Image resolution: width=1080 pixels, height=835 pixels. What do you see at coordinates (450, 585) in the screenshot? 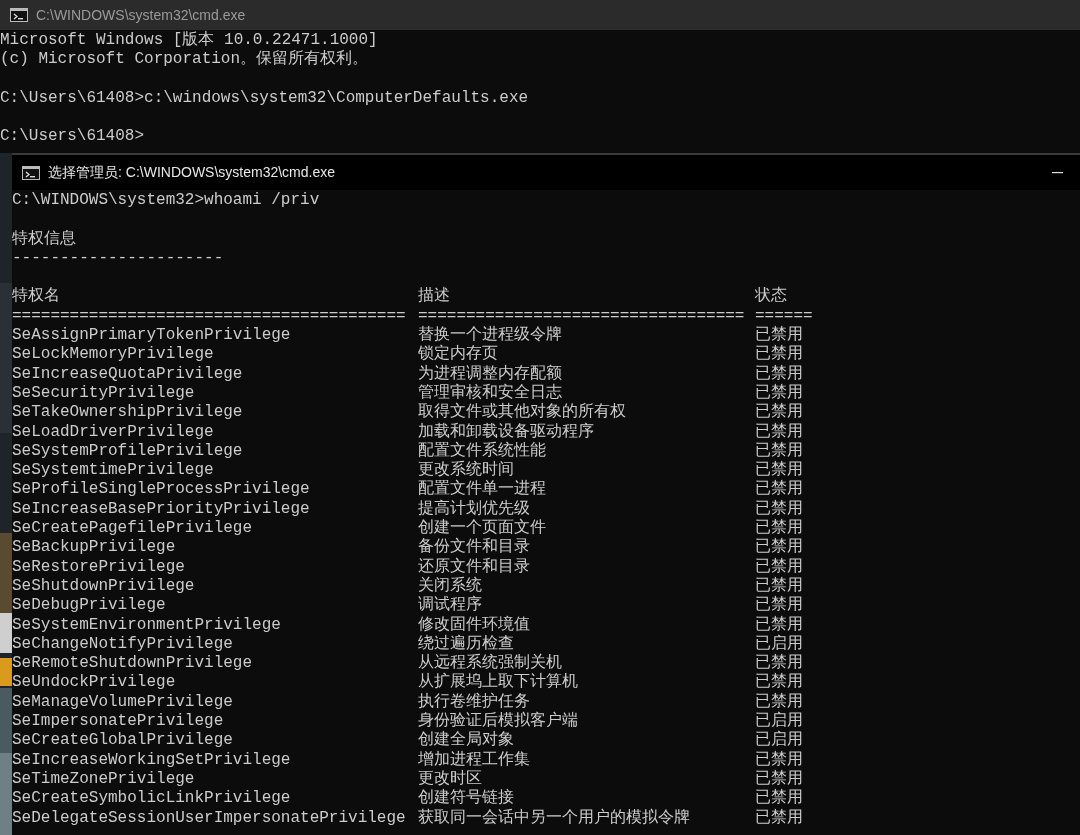
I see `privilege-description: 关闭系统` at bounding box center [450, 585].